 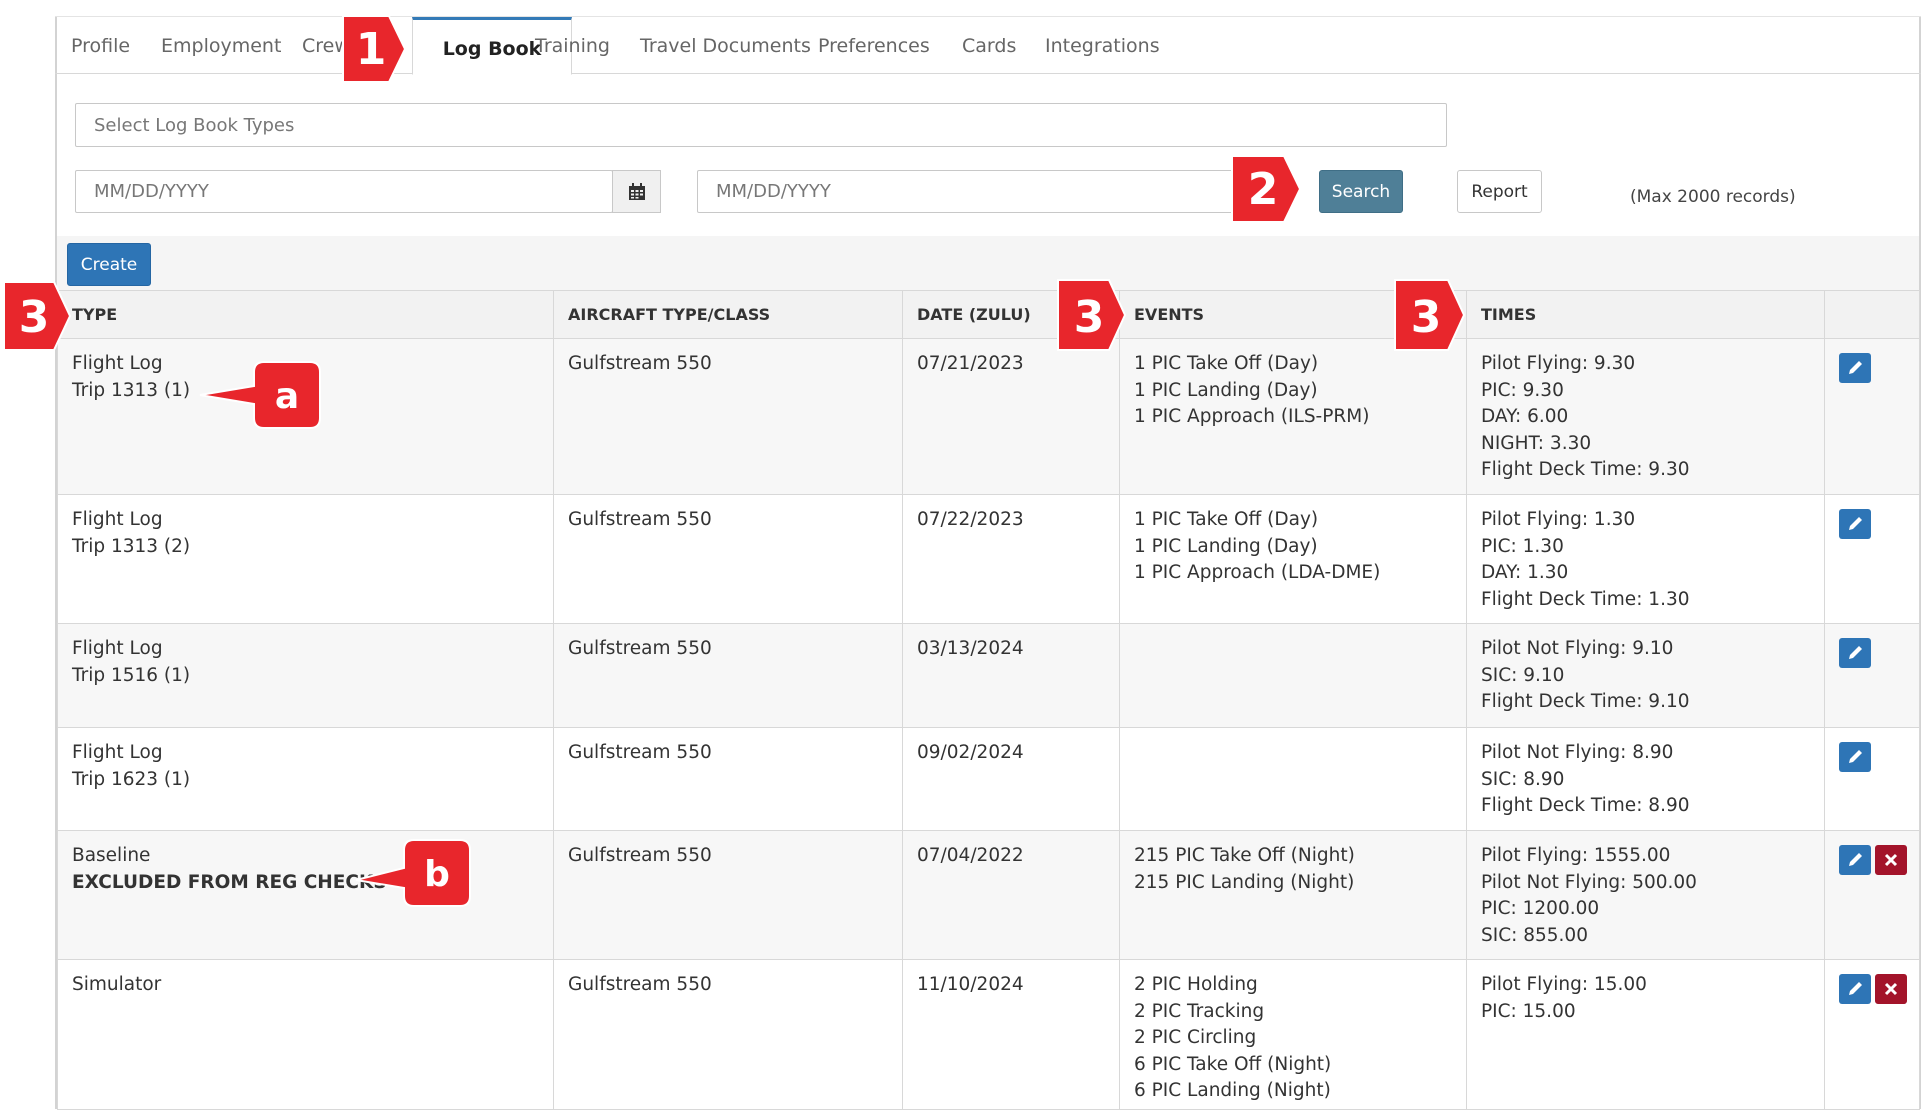 I want to click on callout-badge-3-times: 3, so click(x=1430, y=315).